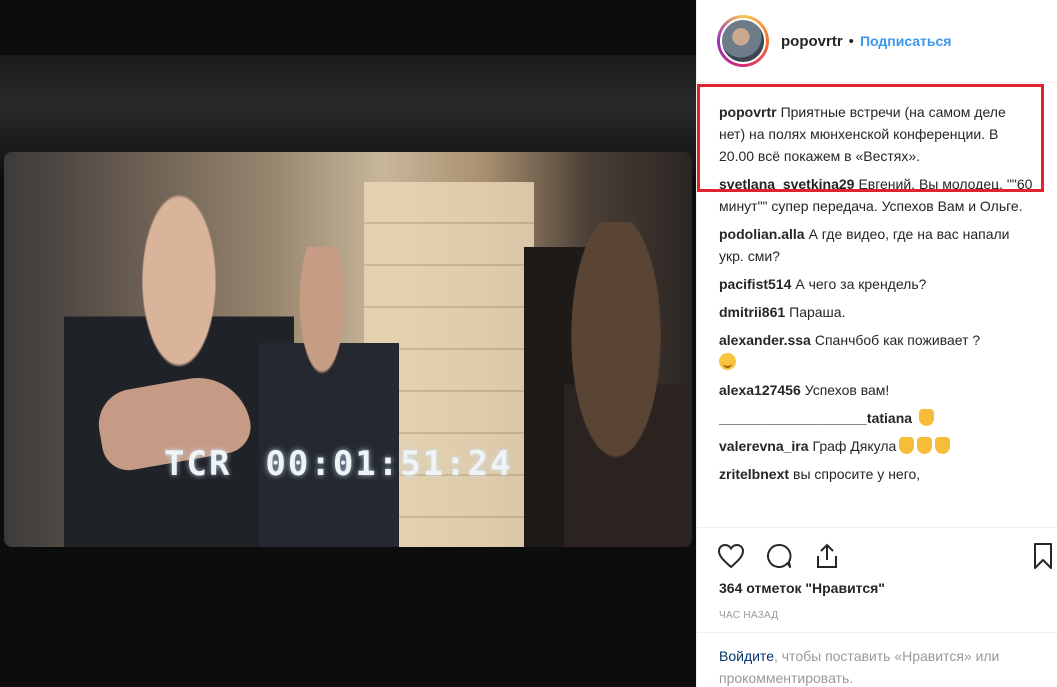 The image size is (1057, 687). Describe the element at coordinates (817, 312) in the screenshot. I see `comment-text: Параша.` at that location.